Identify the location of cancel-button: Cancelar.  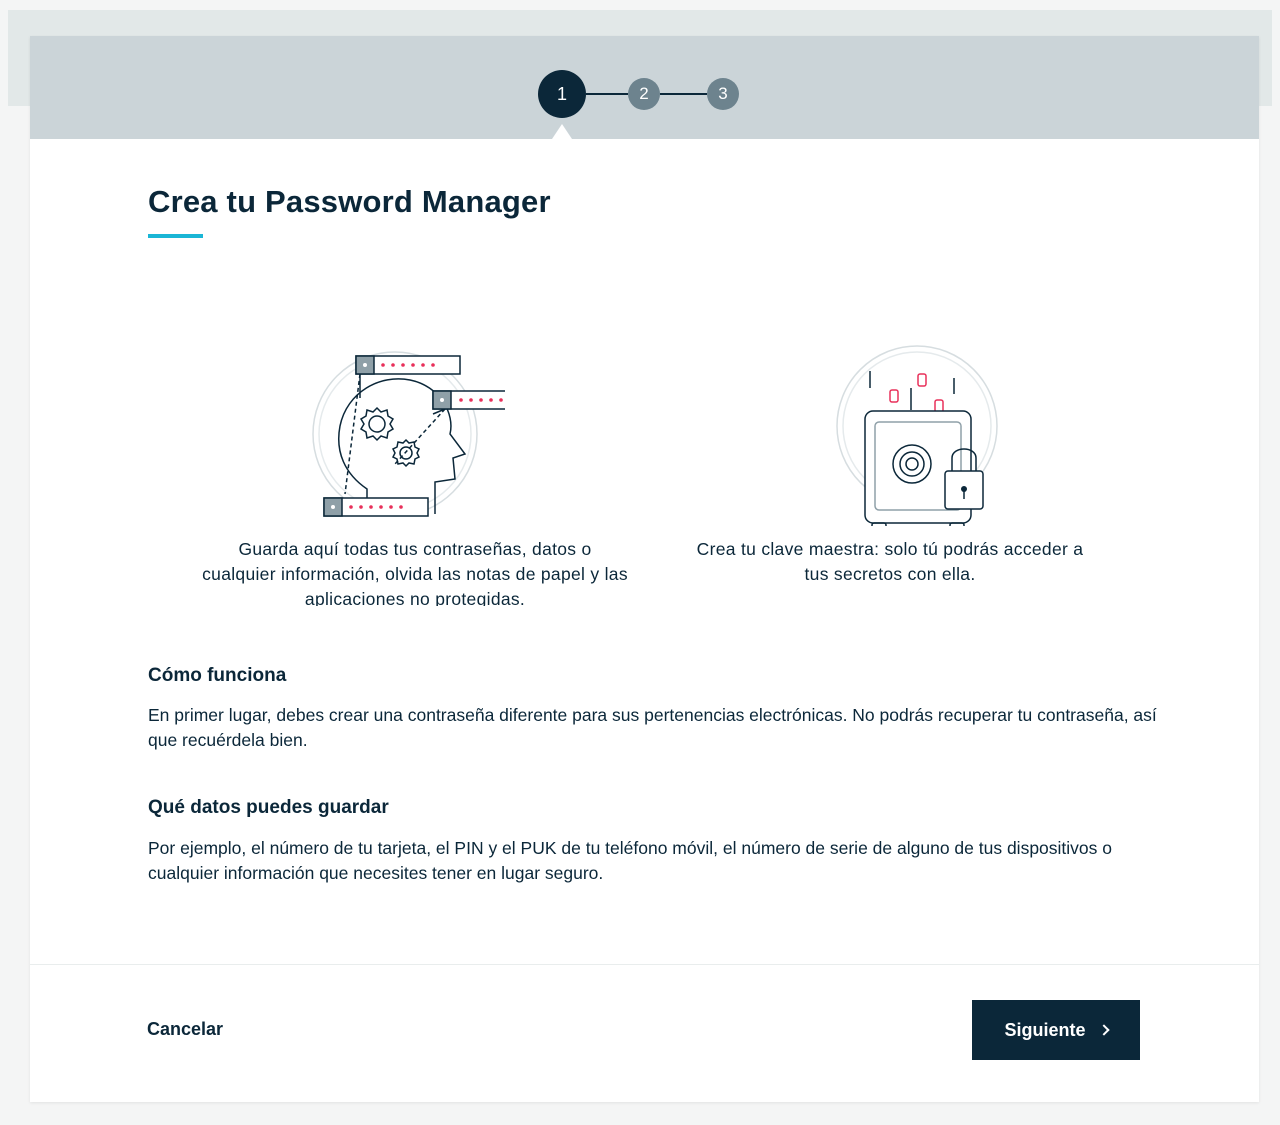
(185, 1029).